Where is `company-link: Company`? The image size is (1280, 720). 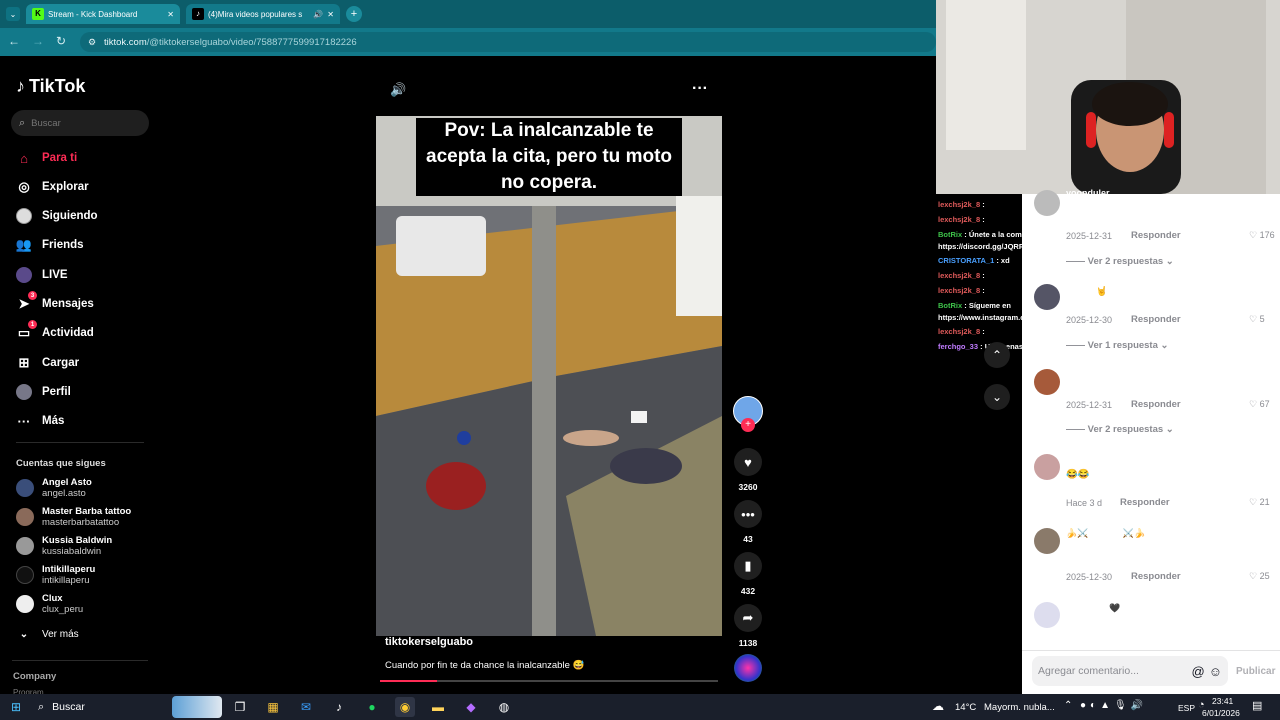 company-link: Company is located at coordinates (34, 676).